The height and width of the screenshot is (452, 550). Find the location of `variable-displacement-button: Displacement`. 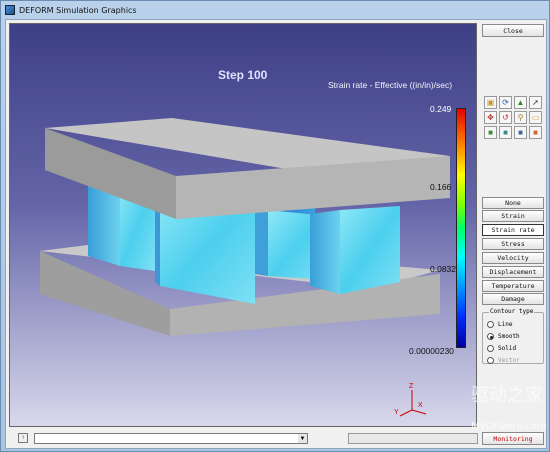

variable-displacement-button: Displacement is located at coordinates (513, 272).